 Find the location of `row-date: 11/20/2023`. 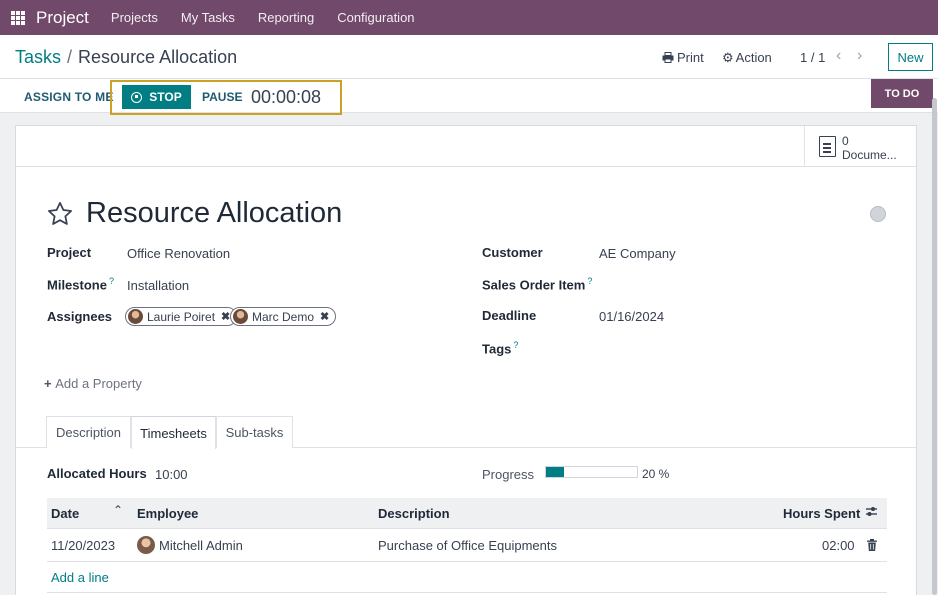

row-date: 11/20/2023 is located at coordinates (83, 545).